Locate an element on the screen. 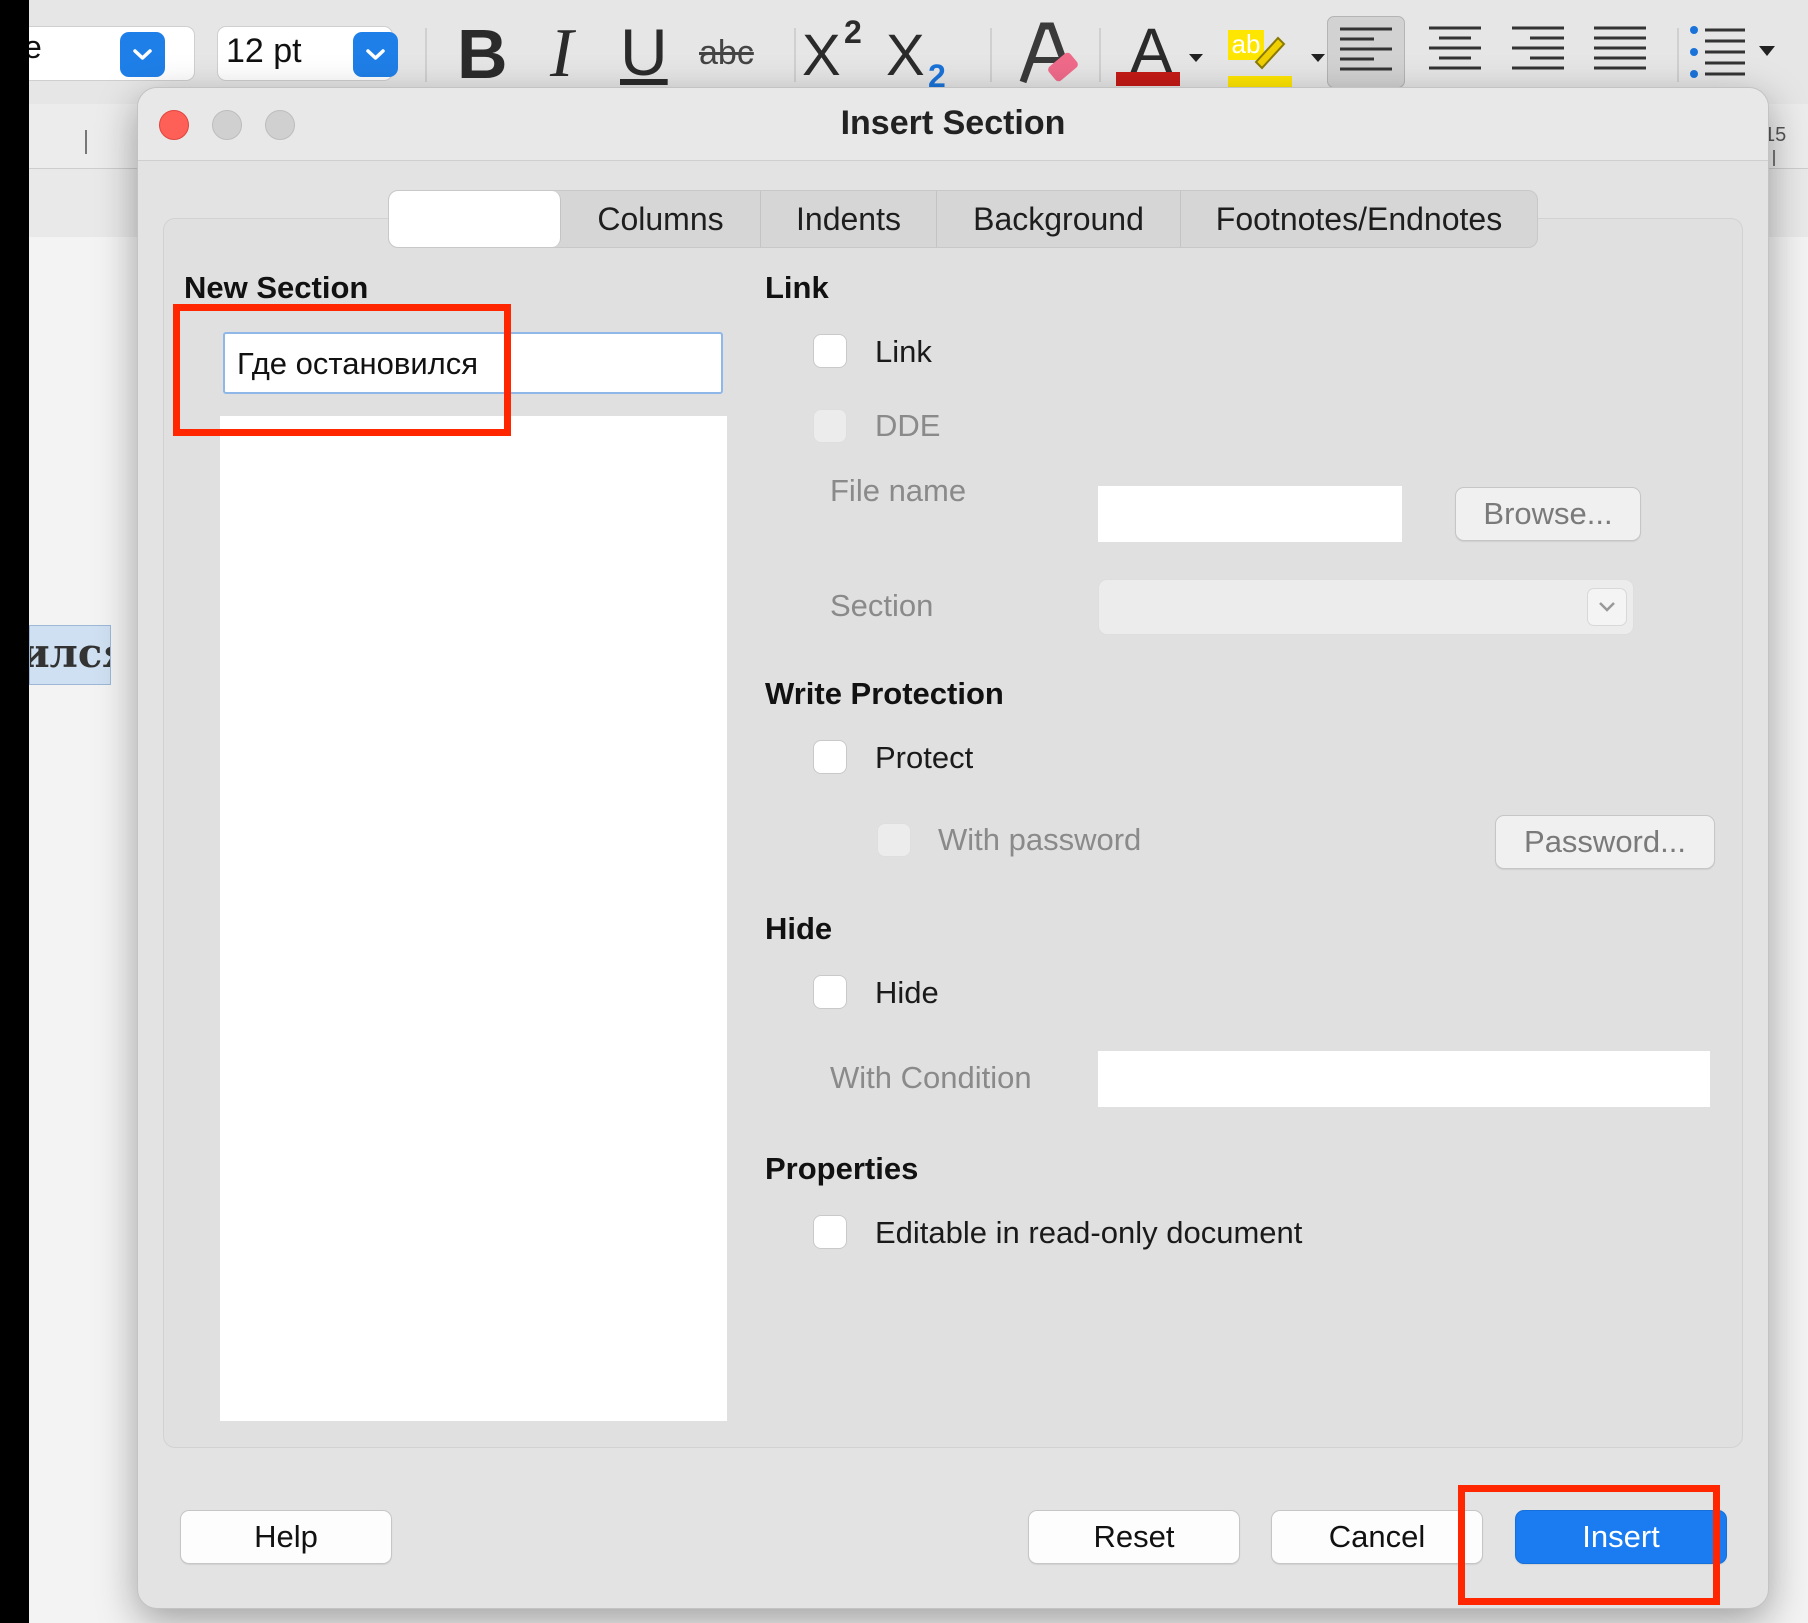 Image resolution: width=1808 pixels, height=1623 pixels. font-size-dropdown-button is located at coordinates (375, 54).